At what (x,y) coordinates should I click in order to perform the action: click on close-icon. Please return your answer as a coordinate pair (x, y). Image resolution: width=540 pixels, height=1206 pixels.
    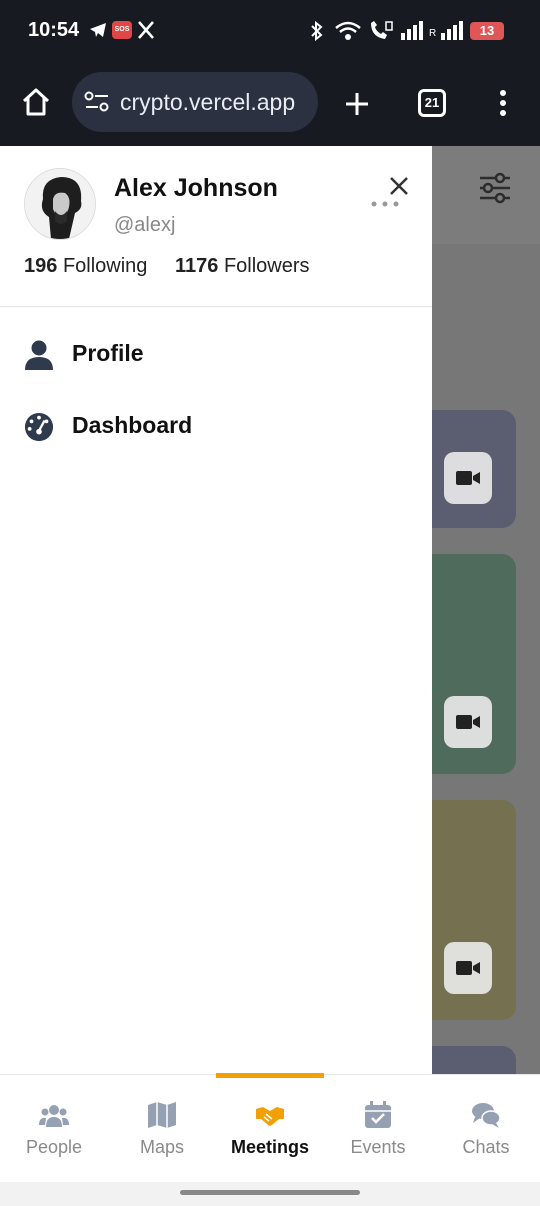
    Looking at the image, I should click on (399, 186).